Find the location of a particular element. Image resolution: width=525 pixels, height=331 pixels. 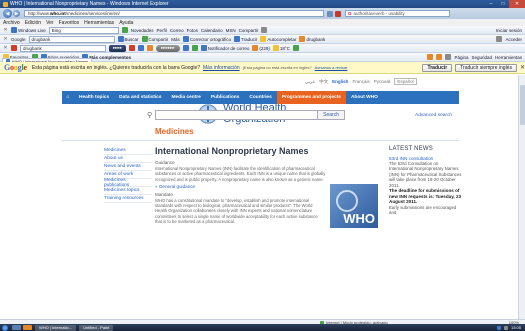

print-icon is located at coordinates (448, 57).